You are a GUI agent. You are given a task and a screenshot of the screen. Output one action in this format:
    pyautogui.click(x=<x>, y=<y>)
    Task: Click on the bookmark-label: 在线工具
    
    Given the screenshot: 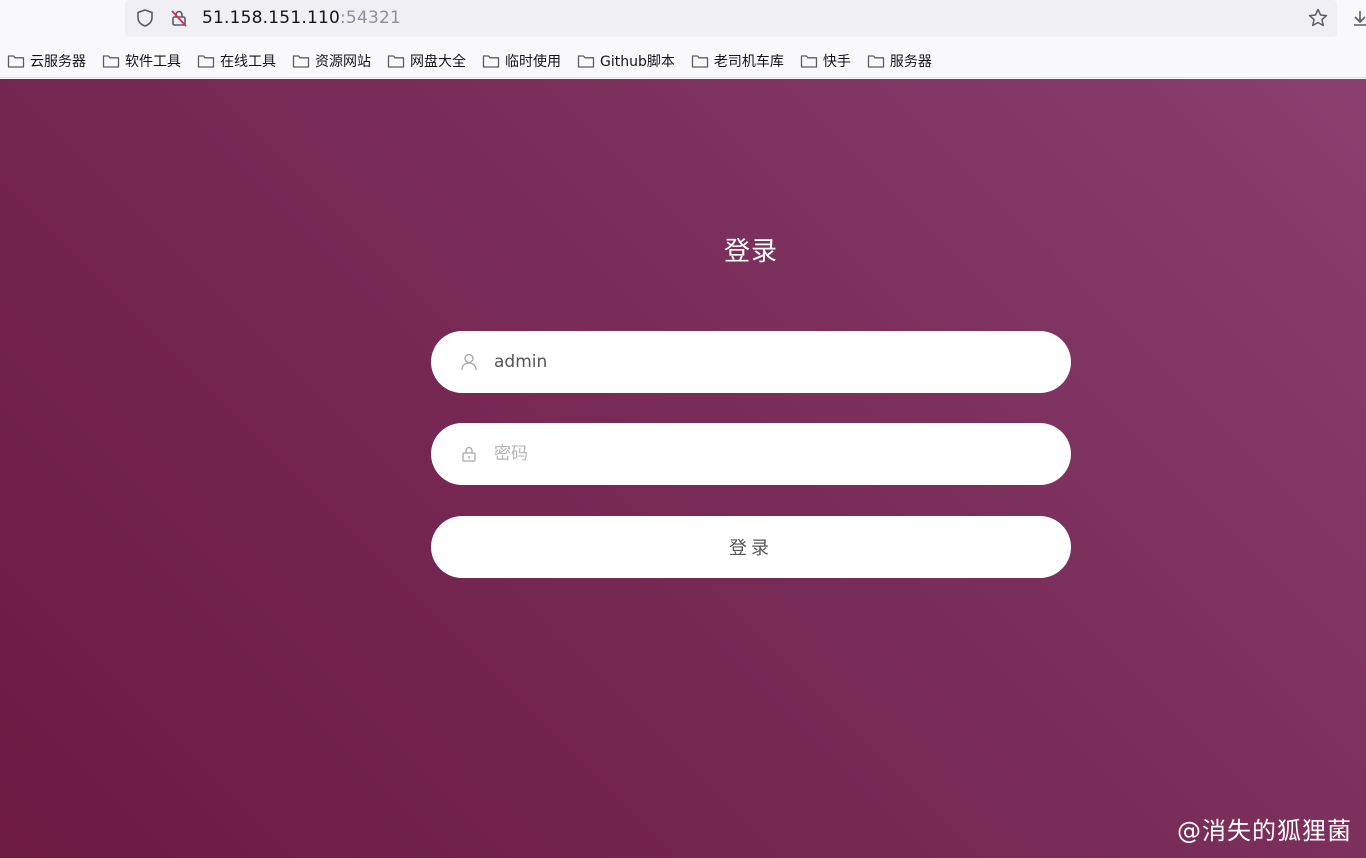 What is the action you would take?
    pyautogui.click(x=248, y=61)
    